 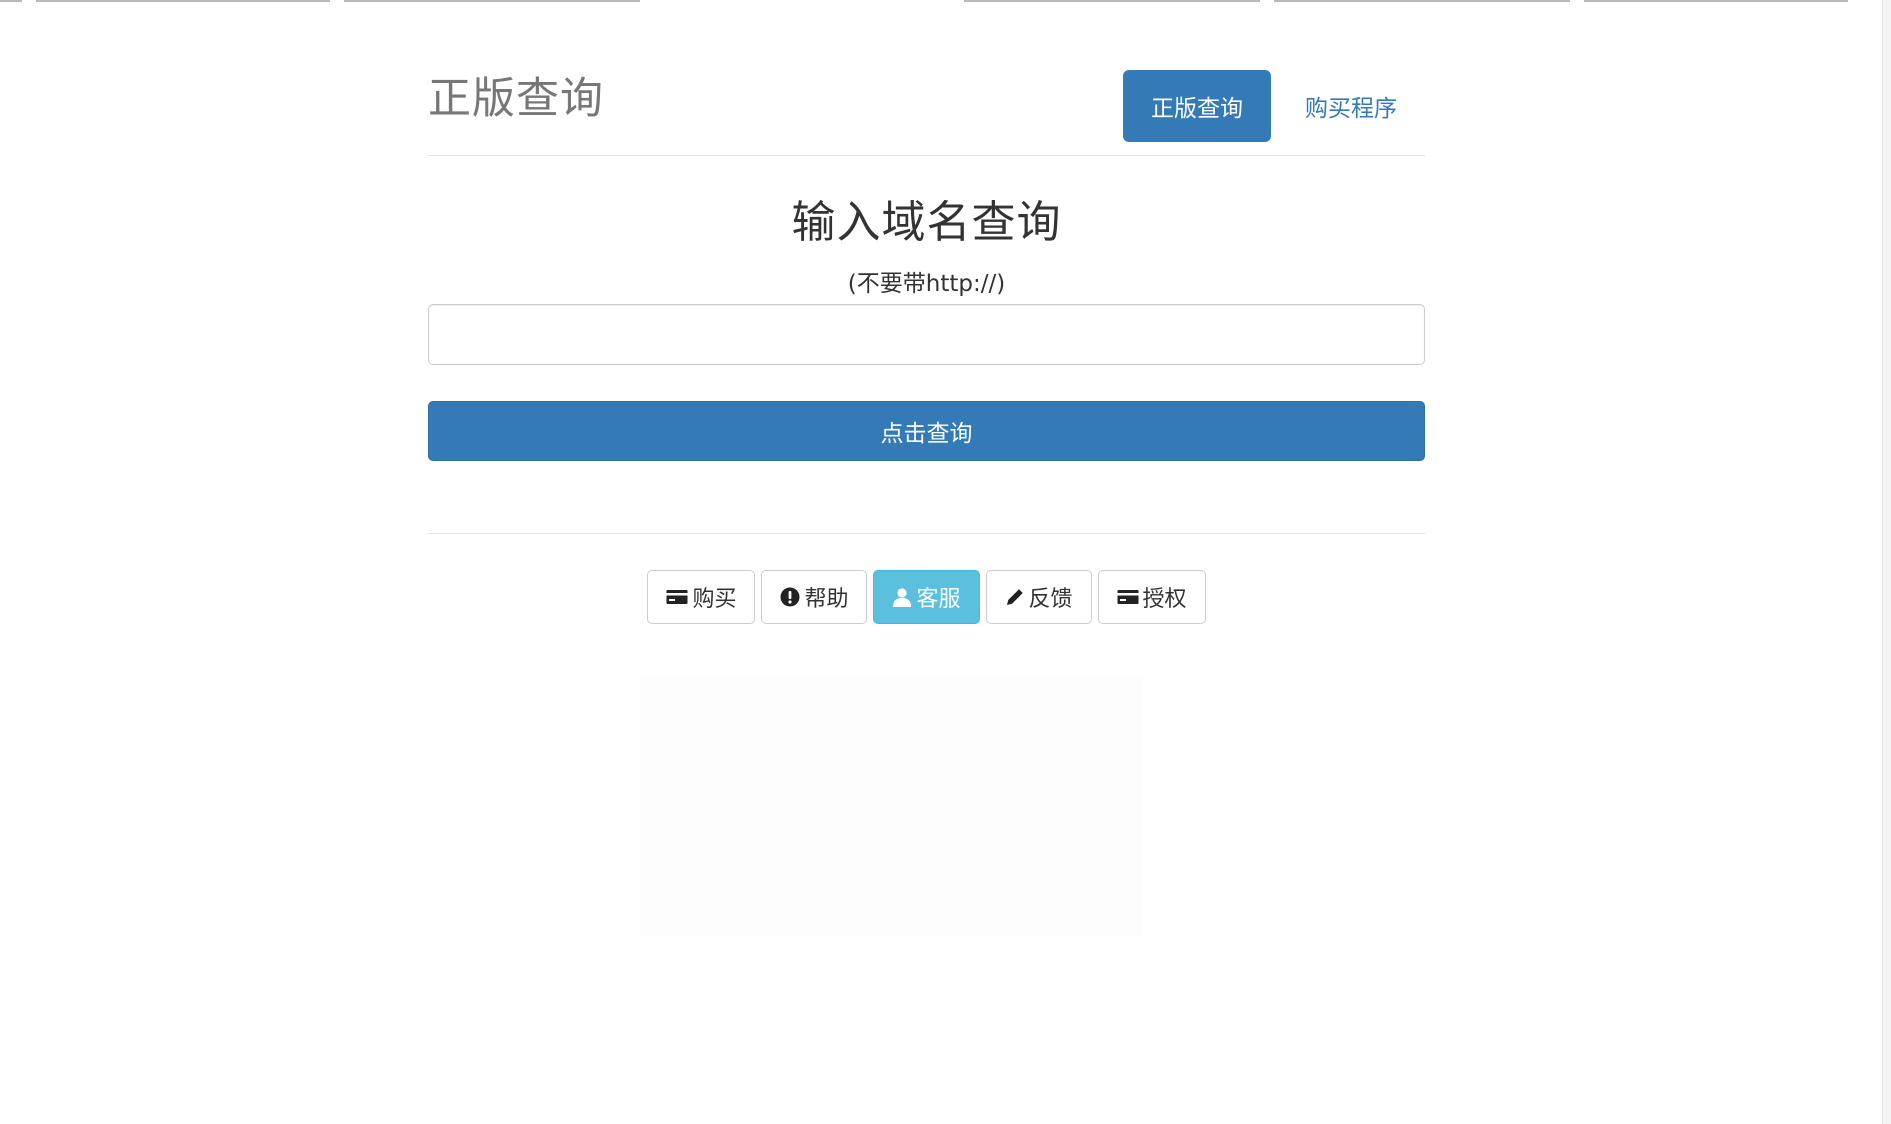 I want to click on footer-button-group: 购买 帮助 客服 反馈 授权, so click(x=926, y=597).